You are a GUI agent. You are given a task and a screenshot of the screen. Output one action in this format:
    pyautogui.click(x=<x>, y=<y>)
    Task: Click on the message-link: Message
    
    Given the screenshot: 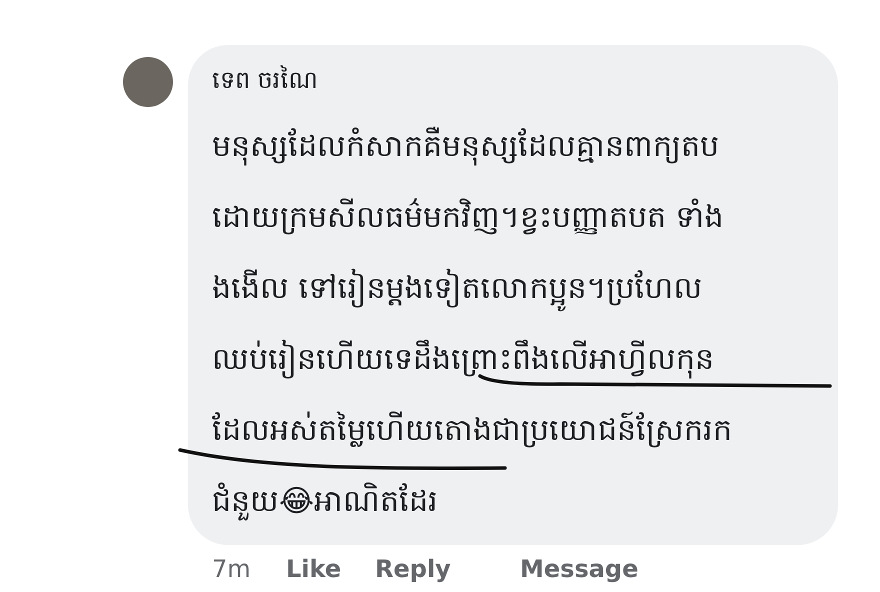 What is the action you would take?
    pyautogui.click(x=579, y=569)
    